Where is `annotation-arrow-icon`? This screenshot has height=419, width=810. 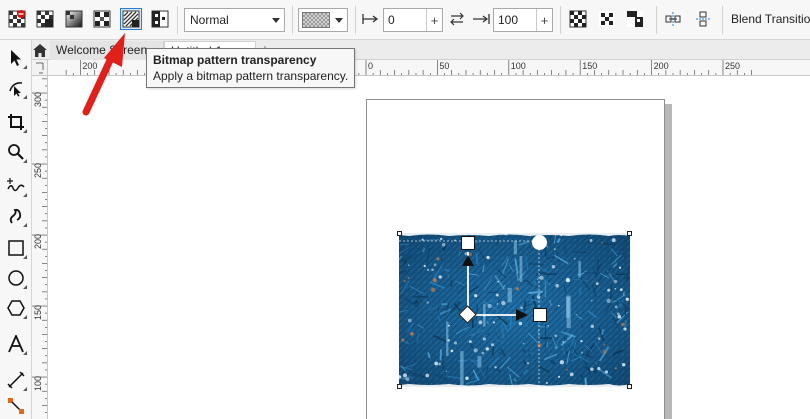 annotation-arrow-icon is located at coordinates (103, 74).